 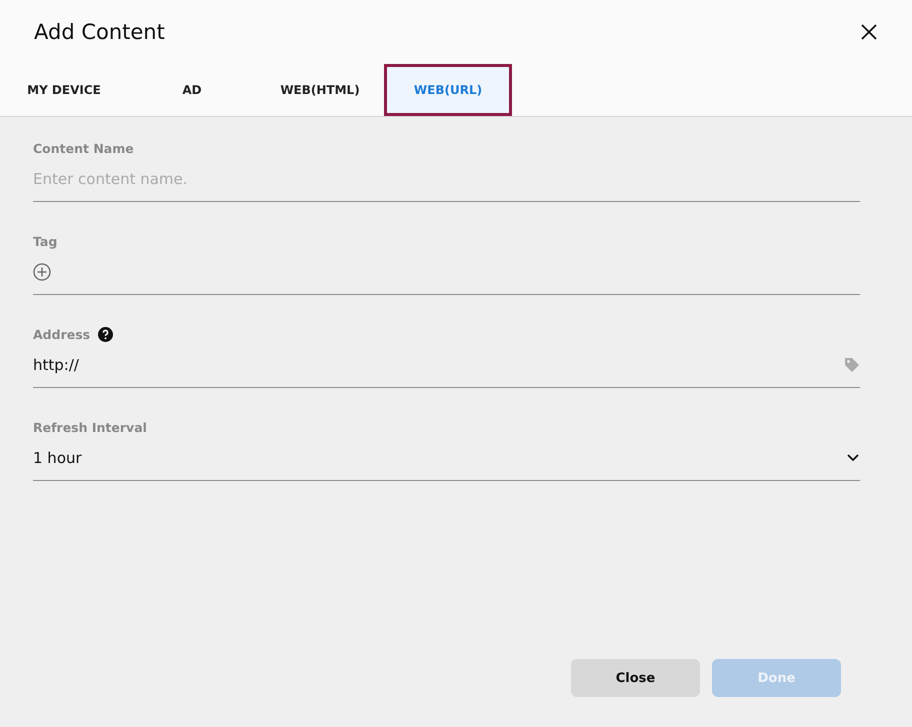 I want to click on add-icon, so click(x=42, y=272).